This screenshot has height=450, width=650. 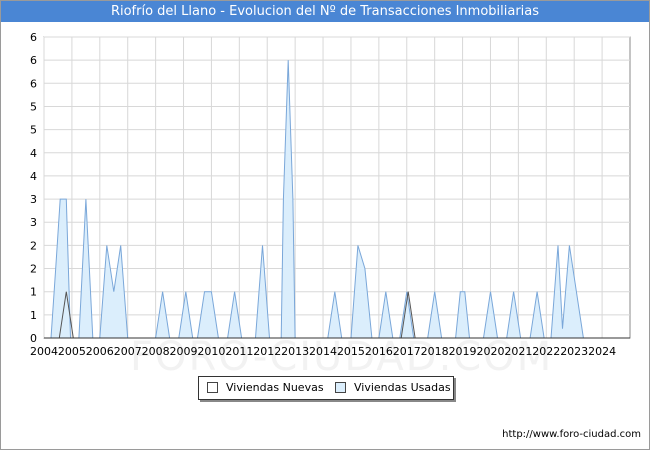 I want to click on x-tick-label: 2017, so click(x=407, y=351).